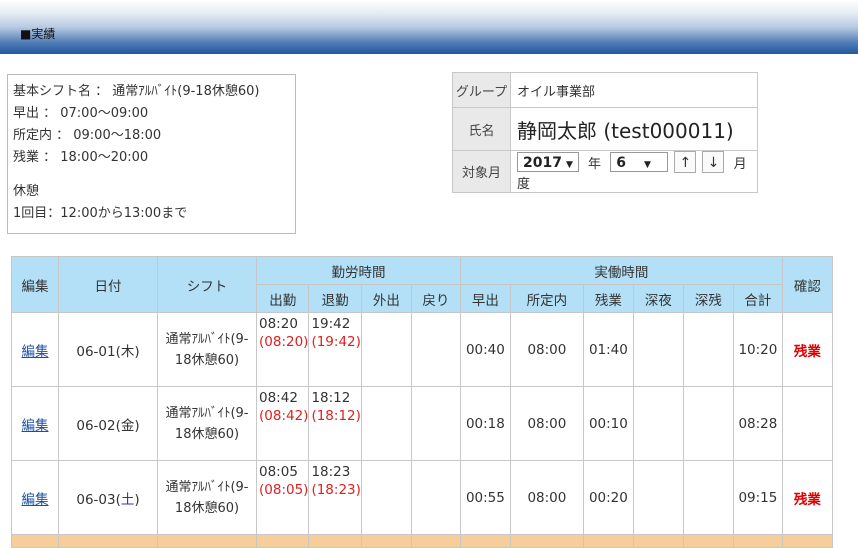  What do you see at coordinates (481, 129) in the screenshot?
I see `name-label: 氏名` at bounding box center [481, 129].